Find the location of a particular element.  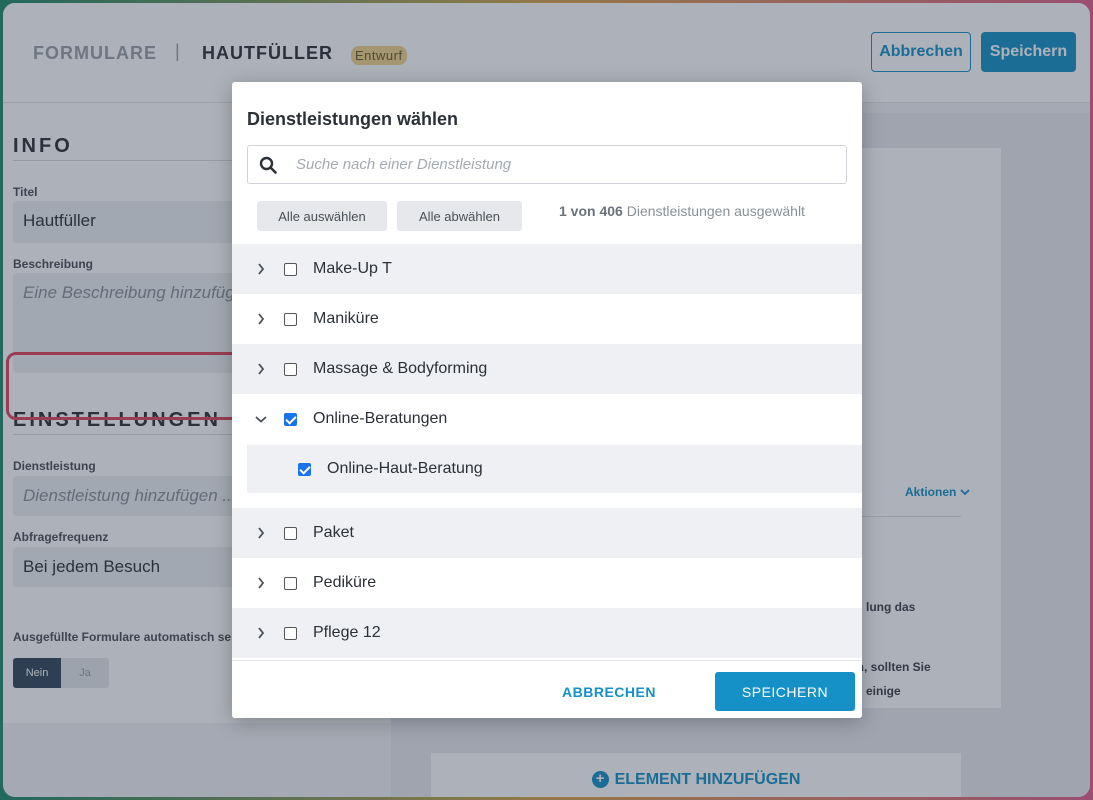

item-label: Maniküre is located at coordinates (346, 318).